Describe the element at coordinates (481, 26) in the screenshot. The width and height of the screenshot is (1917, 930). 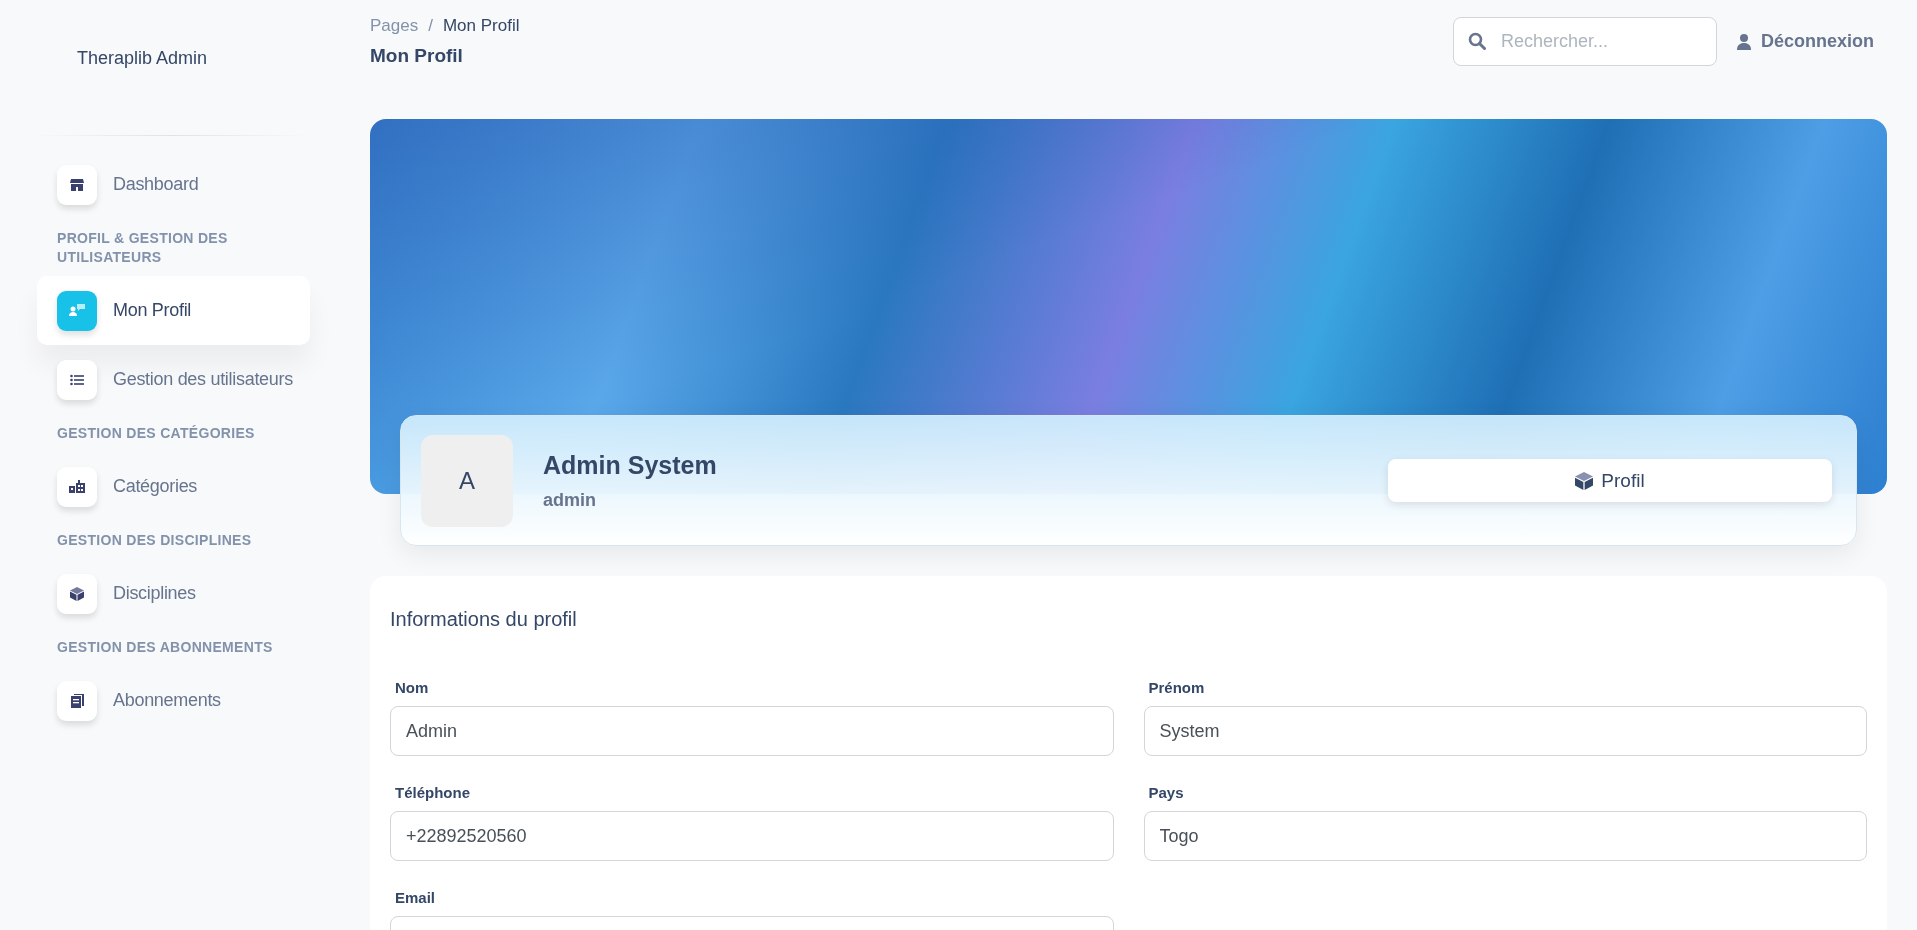
I see `breadcrumb-item: Mon Profil` at that location.